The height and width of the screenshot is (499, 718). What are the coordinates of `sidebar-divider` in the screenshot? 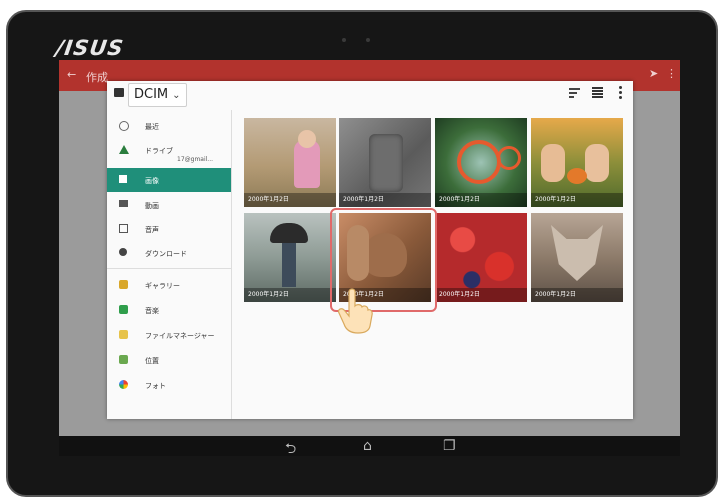 It's located at (169, 268).